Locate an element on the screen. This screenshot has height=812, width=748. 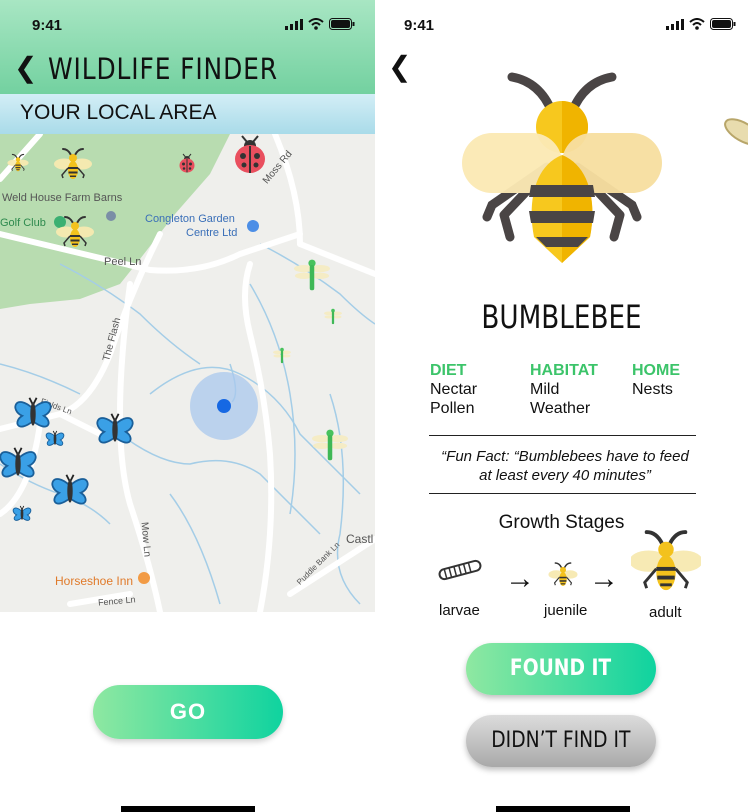
stage-label: adult is located at coordinates (665, 612).